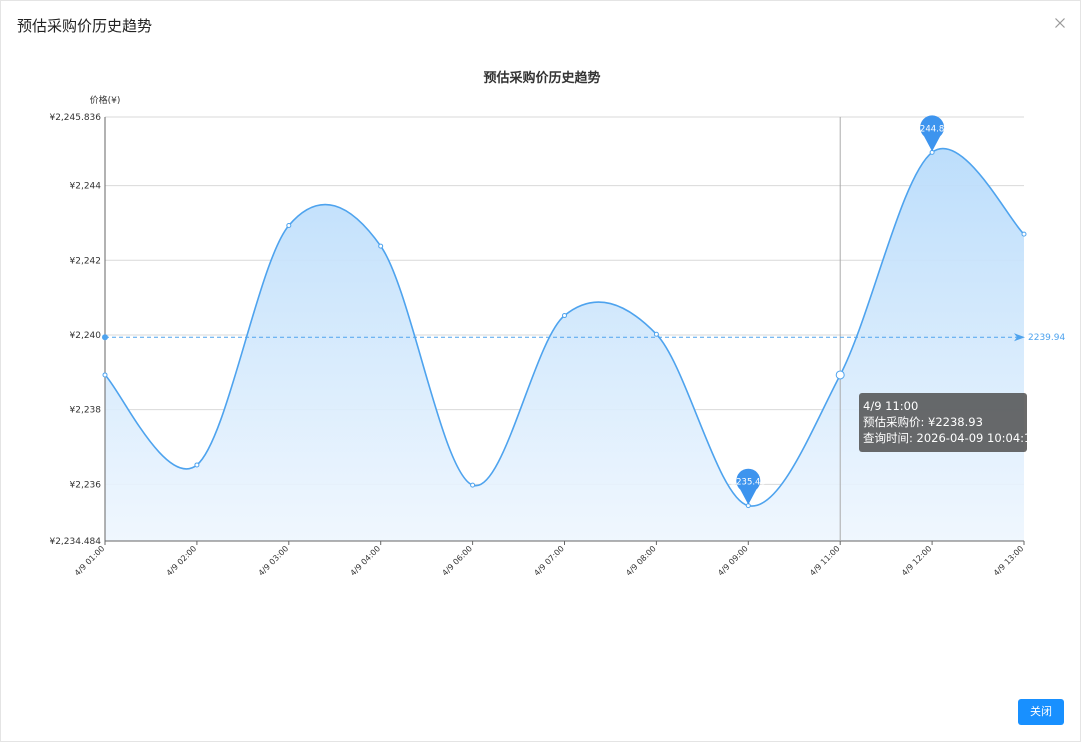  Describe the element at coordinates (1060, 23) in the screenshot. I see `close-icon` at that location.